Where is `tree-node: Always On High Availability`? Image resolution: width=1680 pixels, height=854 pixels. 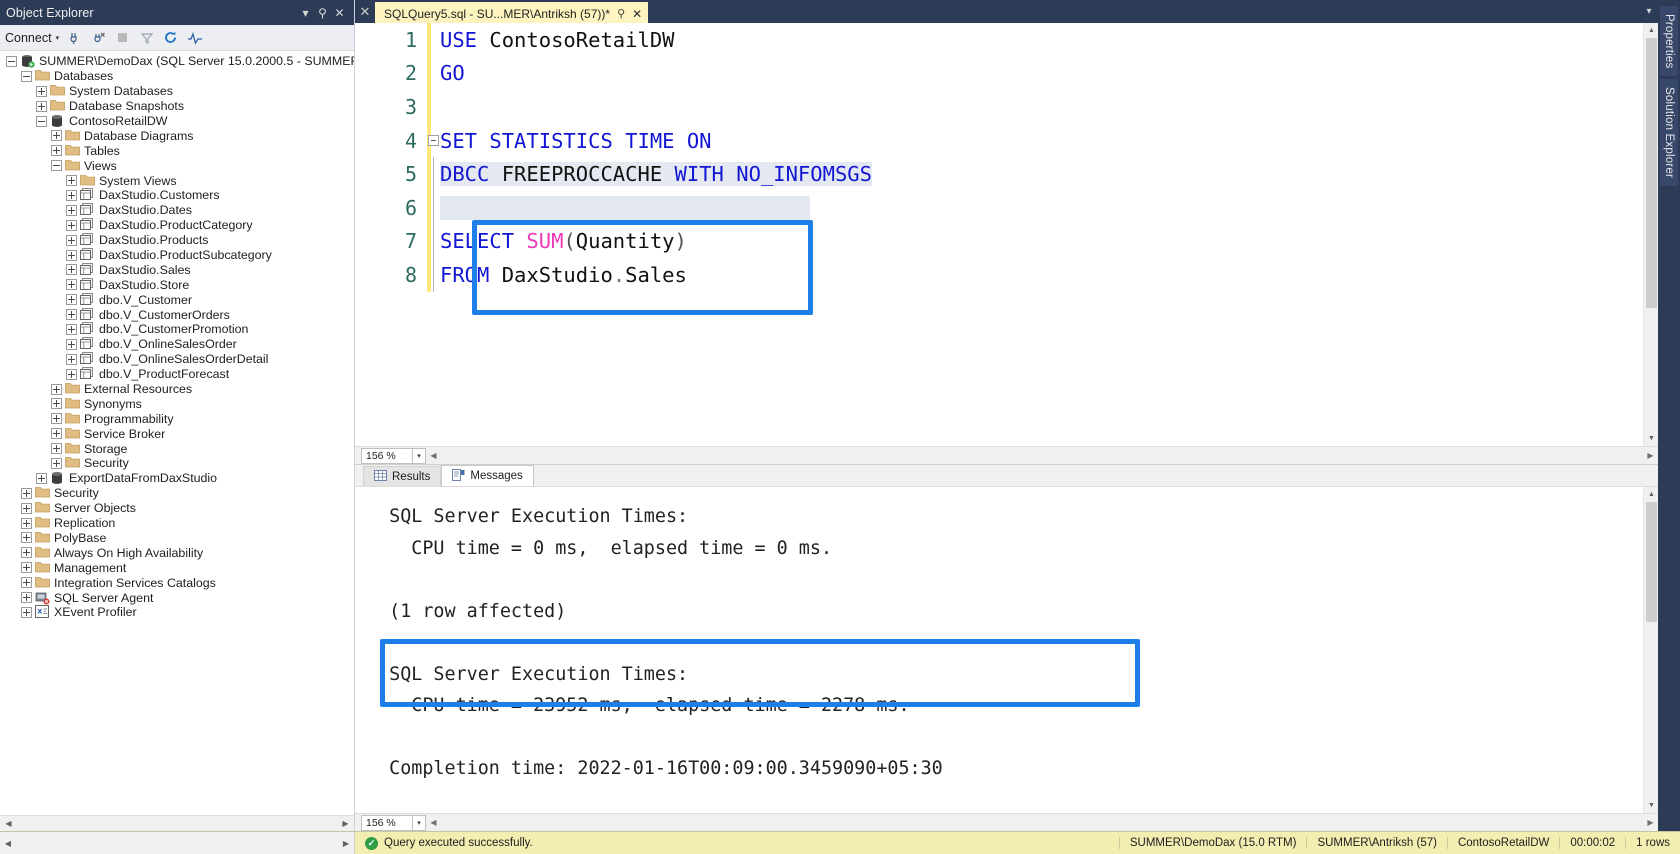
tree-node: Always On High Availability is located at coordinates (177, 552).